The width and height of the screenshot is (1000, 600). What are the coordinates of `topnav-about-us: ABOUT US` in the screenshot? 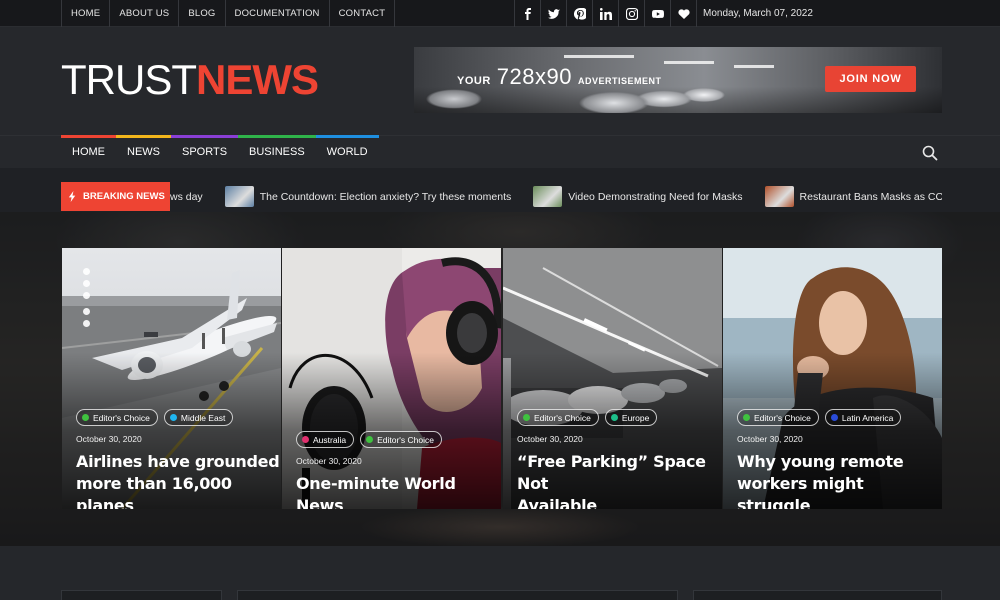 It's located at (145, 13).